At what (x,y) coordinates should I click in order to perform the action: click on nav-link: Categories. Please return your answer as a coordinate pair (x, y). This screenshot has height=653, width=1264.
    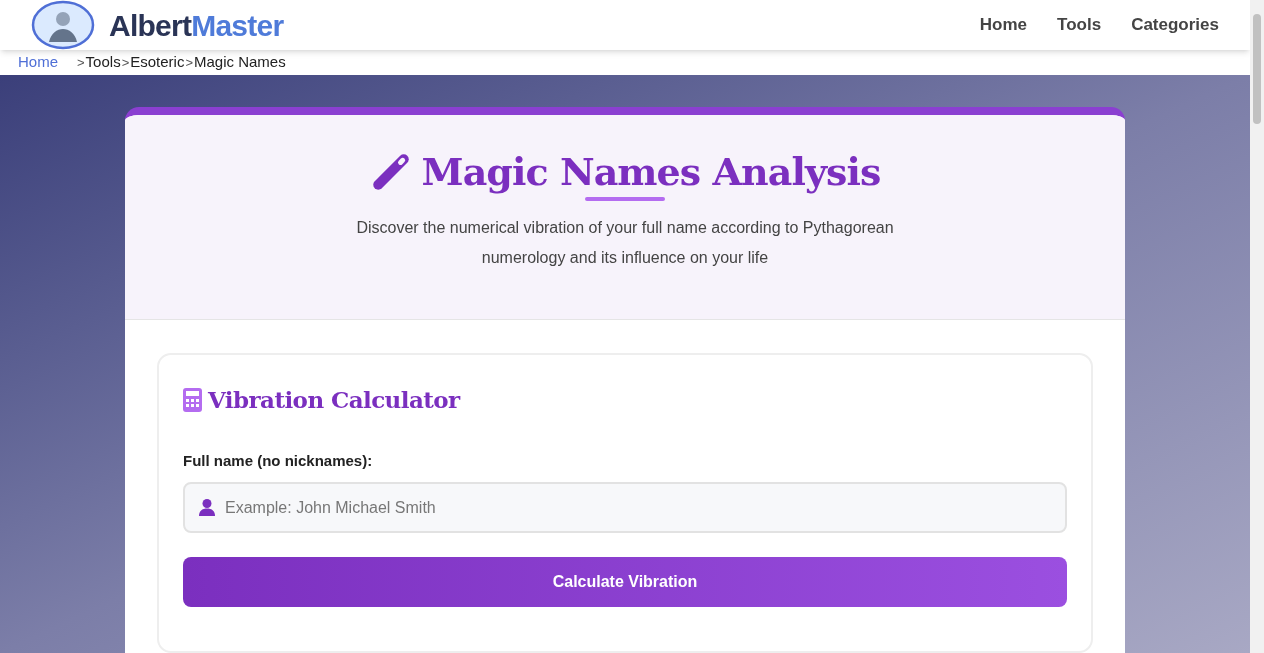
    Looking at the image, I should click on (1175, 25).